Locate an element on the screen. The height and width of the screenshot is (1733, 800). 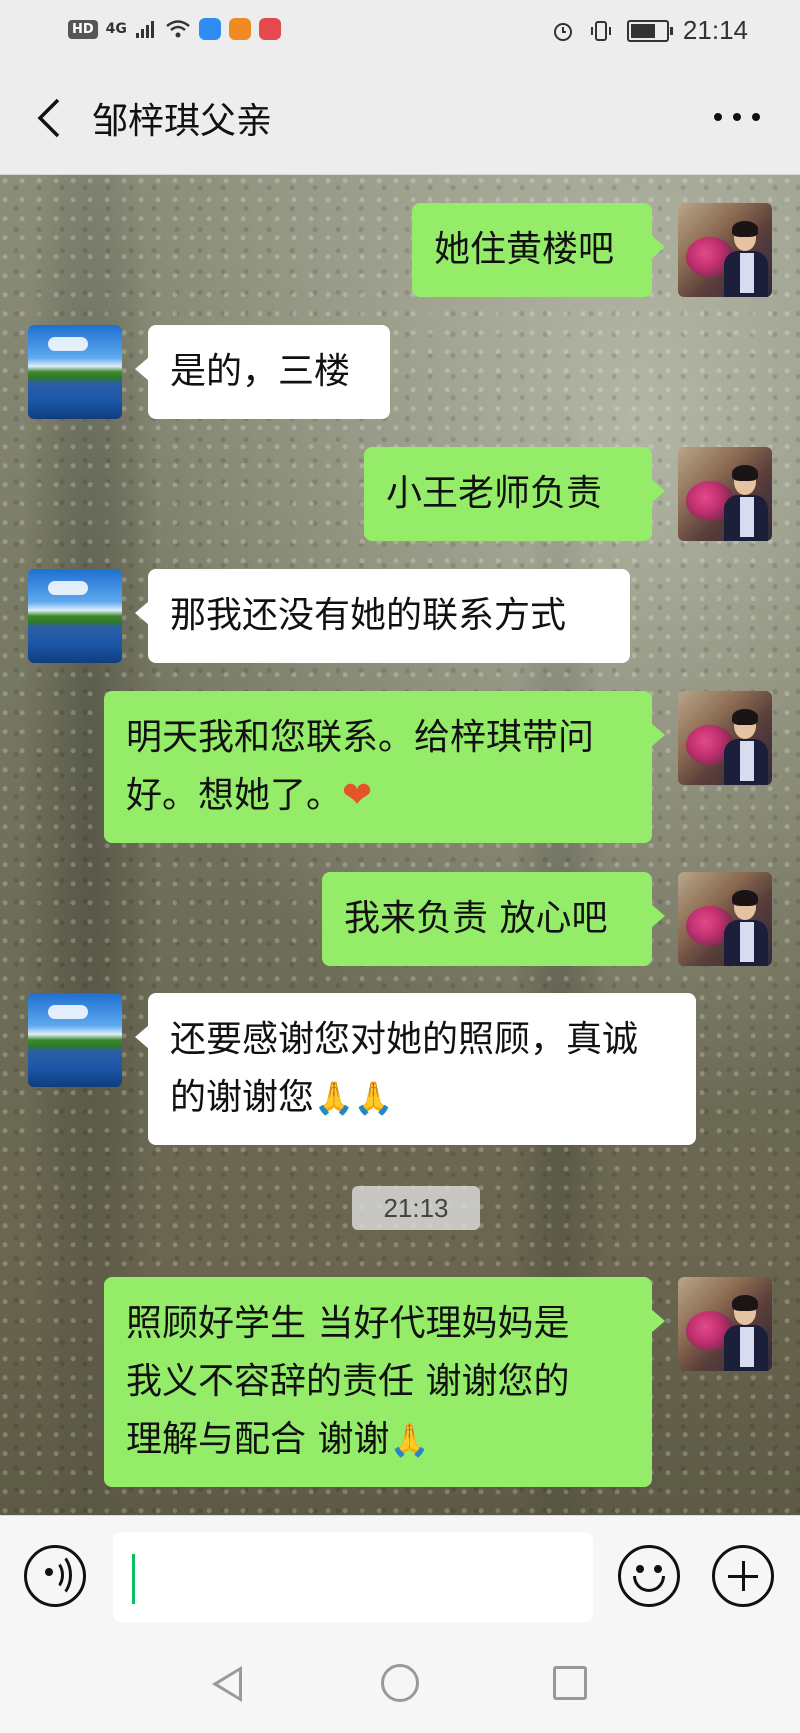
vibrate-icon is located at coordinates (600, 30).